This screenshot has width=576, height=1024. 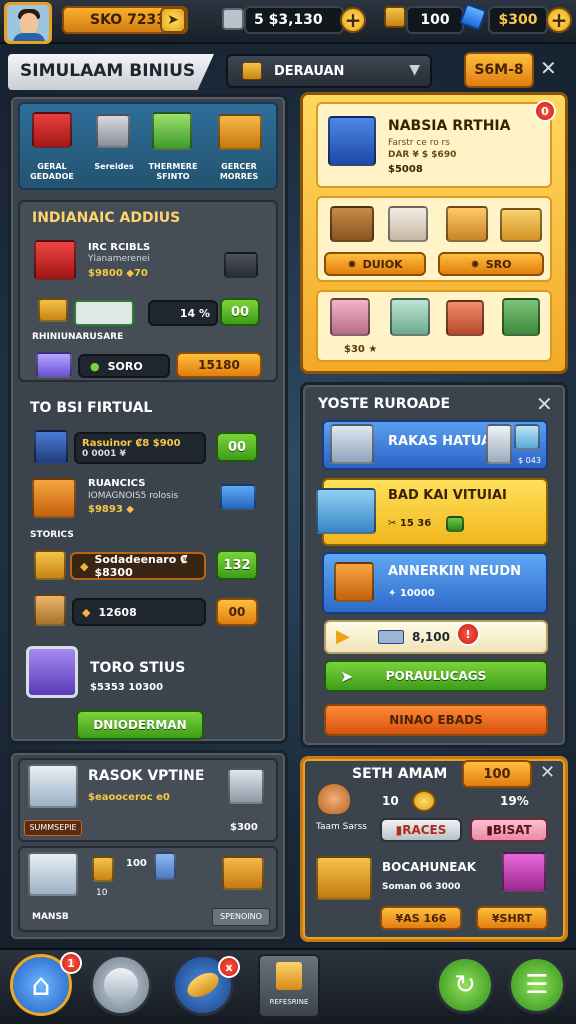 I want to click on item-1-label: GERAL GEDADOE, so click(x=52, y=171).